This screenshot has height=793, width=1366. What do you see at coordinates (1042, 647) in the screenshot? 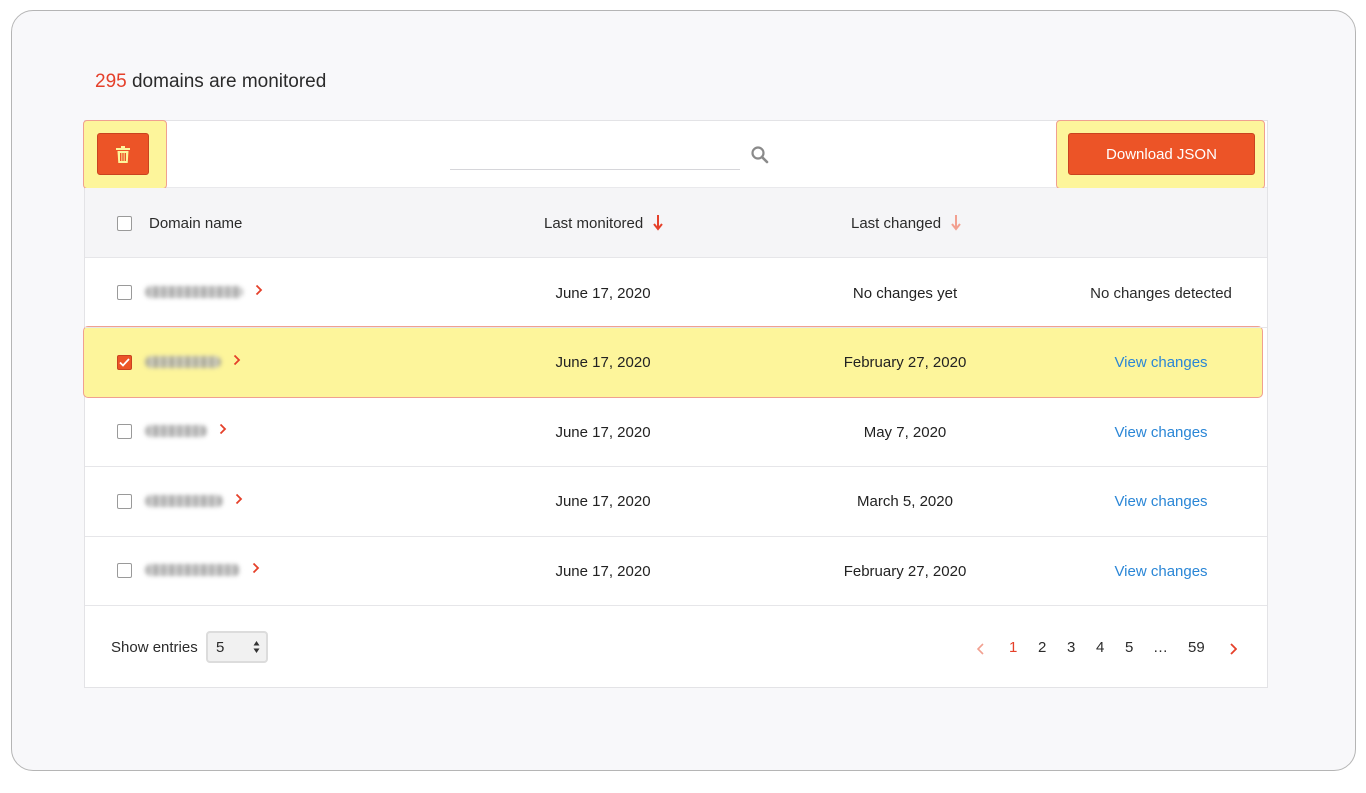
I see `pagination-page: 2` at bounding box center [1042, 647].